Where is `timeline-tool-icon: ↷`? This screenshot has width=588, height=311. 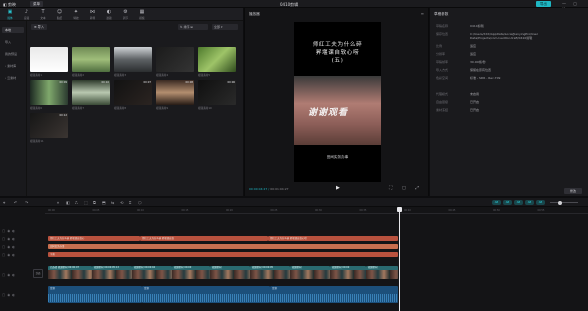 timeline-tool-icon: ↷ is located at coordinates (26, 202).